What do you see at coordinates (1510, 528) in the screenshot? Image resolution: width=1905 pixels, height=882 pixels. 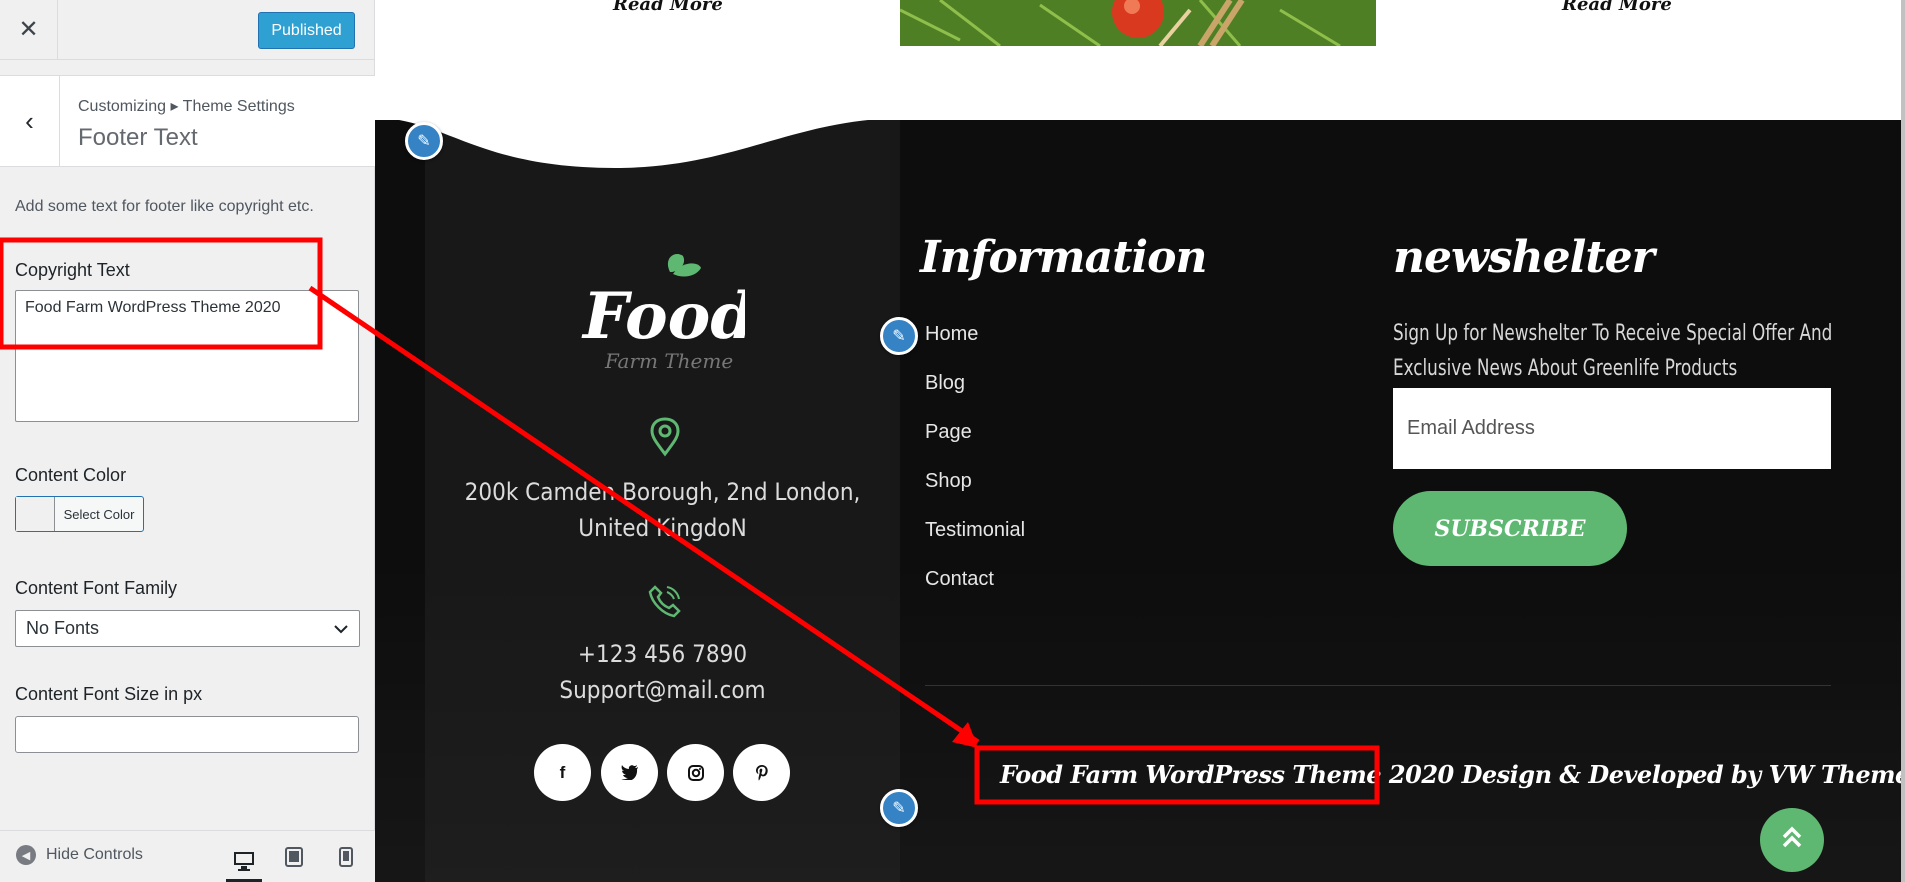 I see `subscribe-button: SUBSCRIBE` at bounding box center [1510, 528].